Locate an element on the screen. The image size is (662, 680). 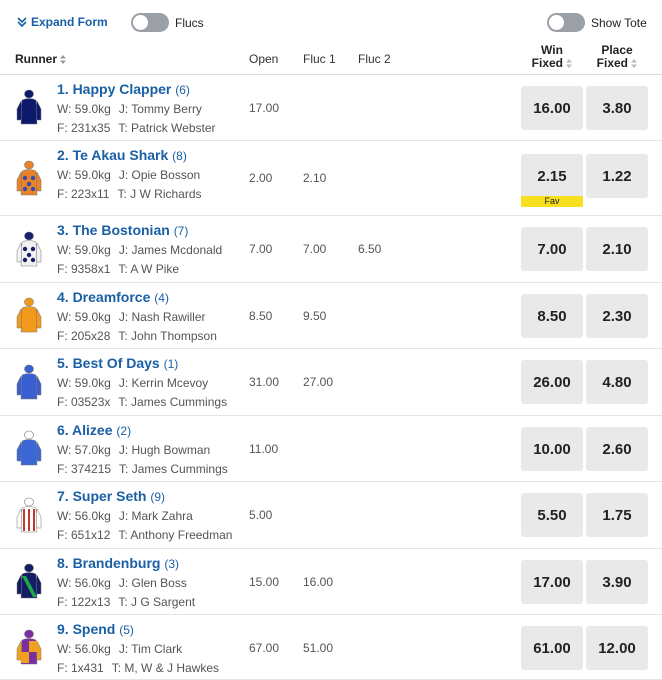
runner-jockey: J: James Mcdonald is located at coordinates (170, 250).